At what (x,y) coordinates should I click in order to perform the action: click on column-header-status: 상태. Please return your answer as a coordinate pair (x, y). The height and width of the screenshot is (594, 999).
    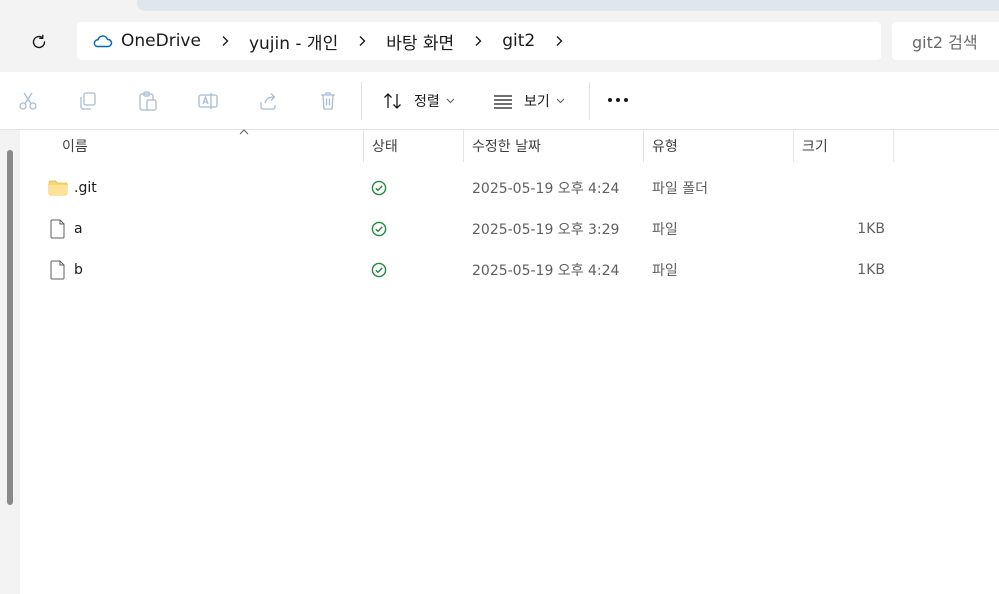
    Looking at the image, I should click on (414, 146).